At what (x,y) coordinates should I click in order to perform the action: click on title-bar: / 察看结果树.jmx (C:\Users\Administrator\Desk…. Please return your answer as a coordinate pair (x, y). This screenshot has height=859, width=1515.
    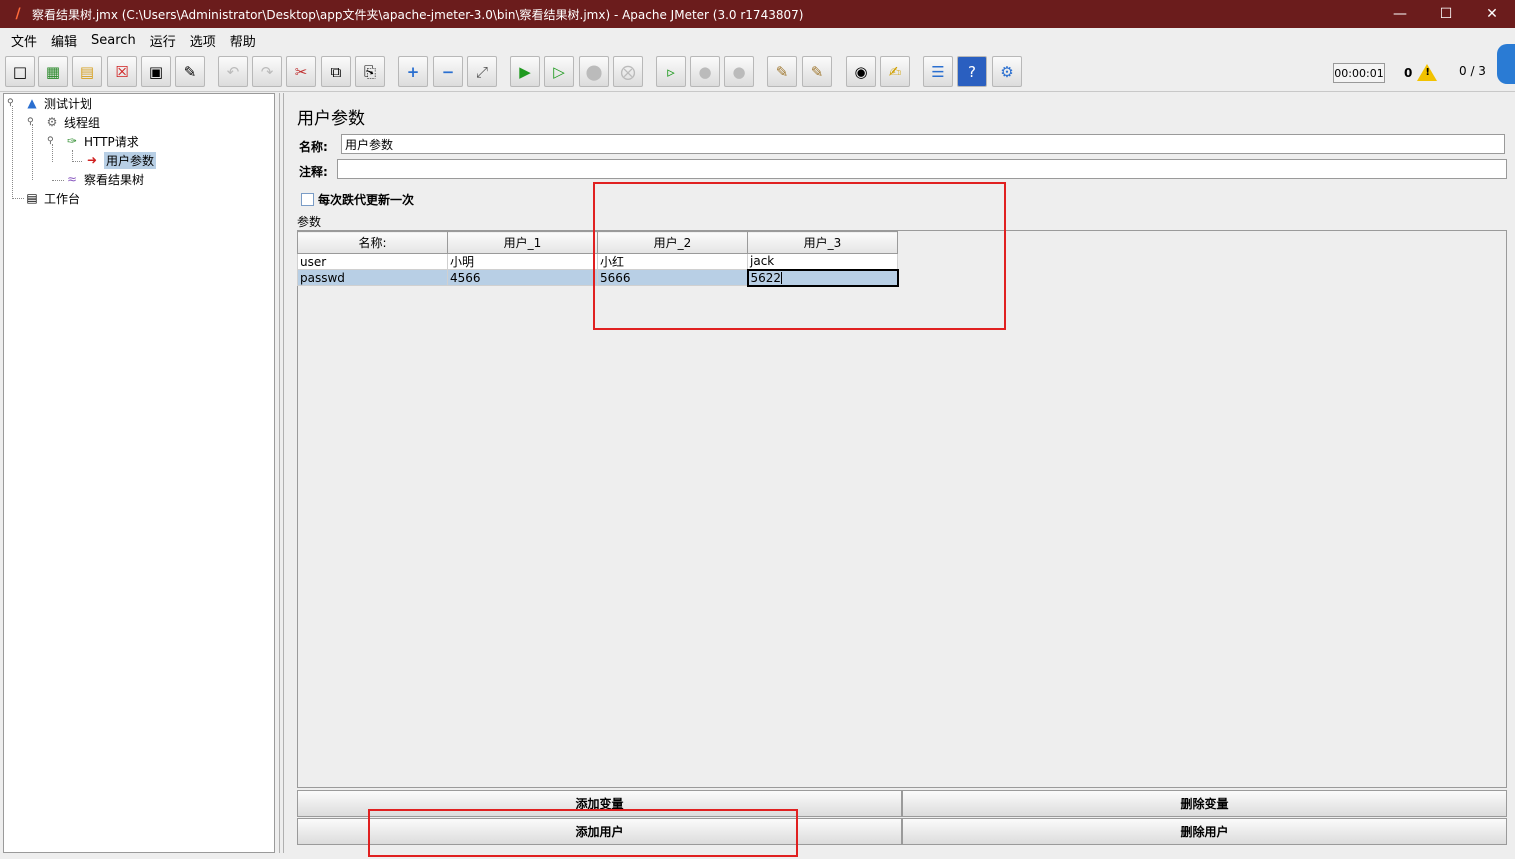
    Looking at the image, I should click on (757, 14).